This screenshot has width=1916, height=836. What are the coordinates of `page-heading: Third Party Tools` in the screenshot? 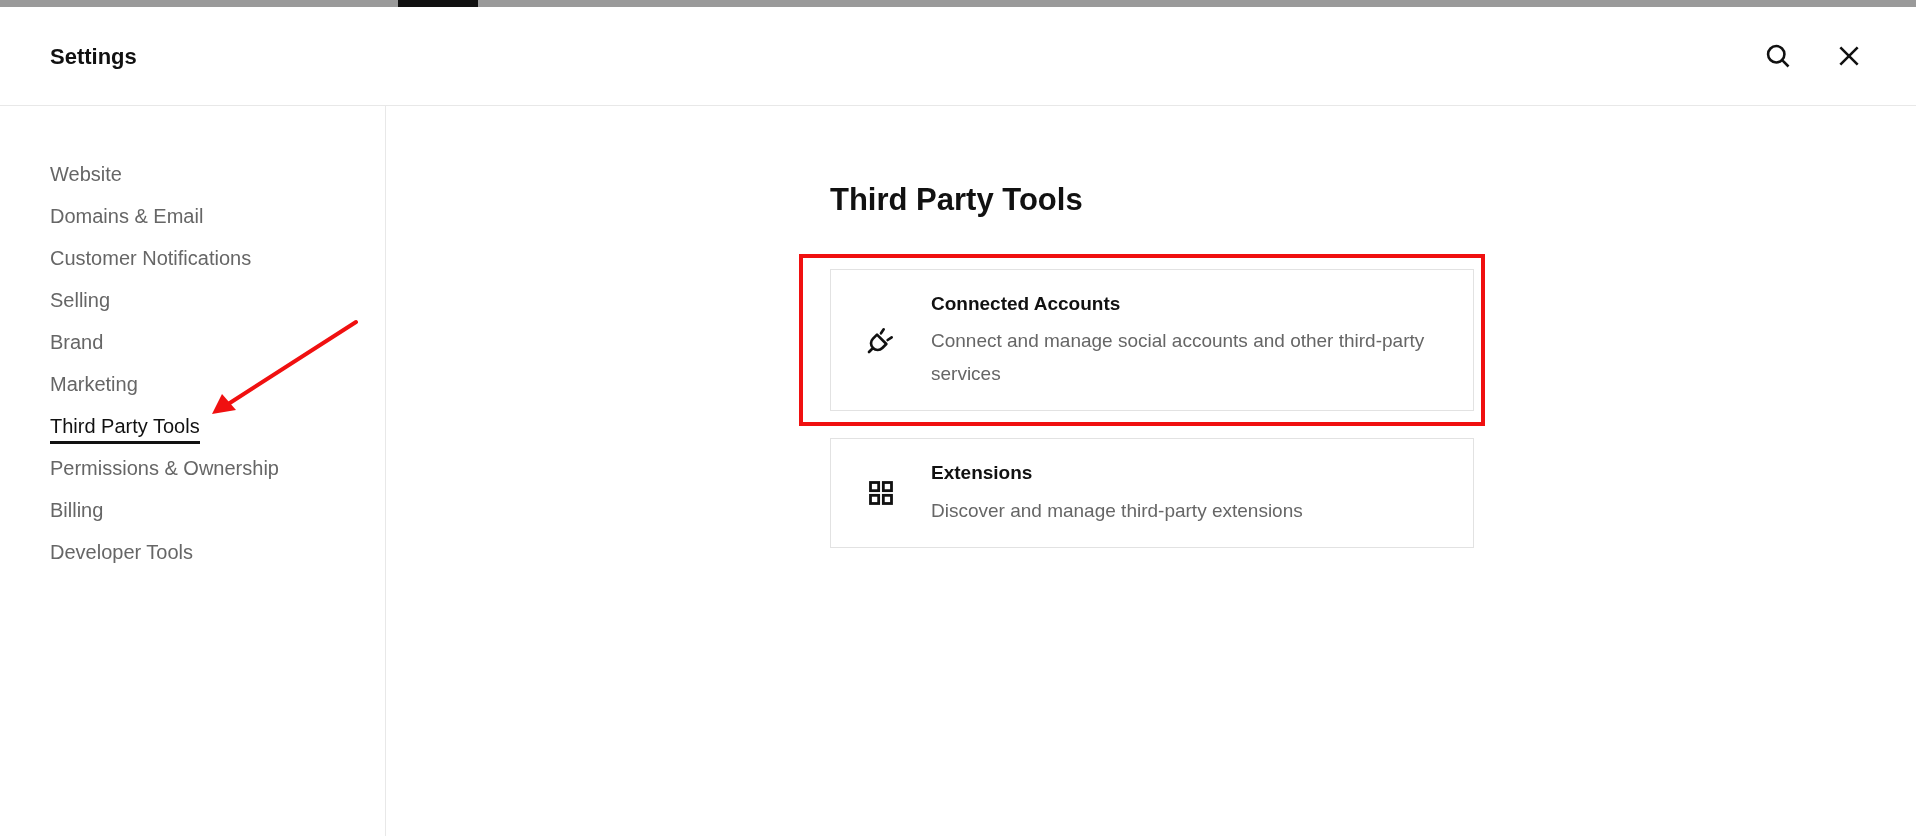 It's located at (957, 200).